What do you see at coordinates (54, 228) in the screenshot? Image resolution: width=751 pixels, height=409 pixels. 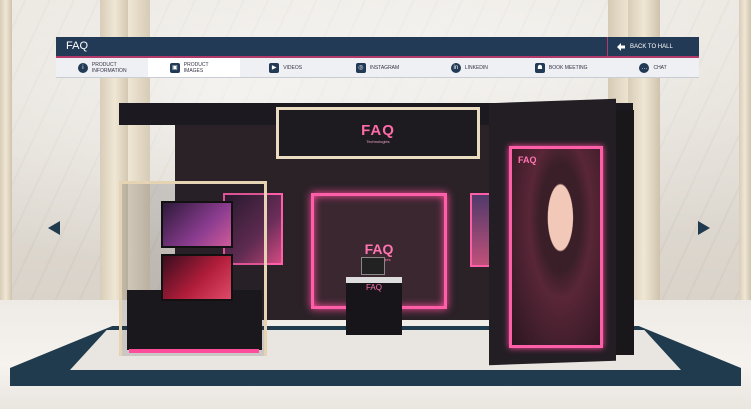 I see `previous-booth-arrow-icon` at bounding box center [54, 228].